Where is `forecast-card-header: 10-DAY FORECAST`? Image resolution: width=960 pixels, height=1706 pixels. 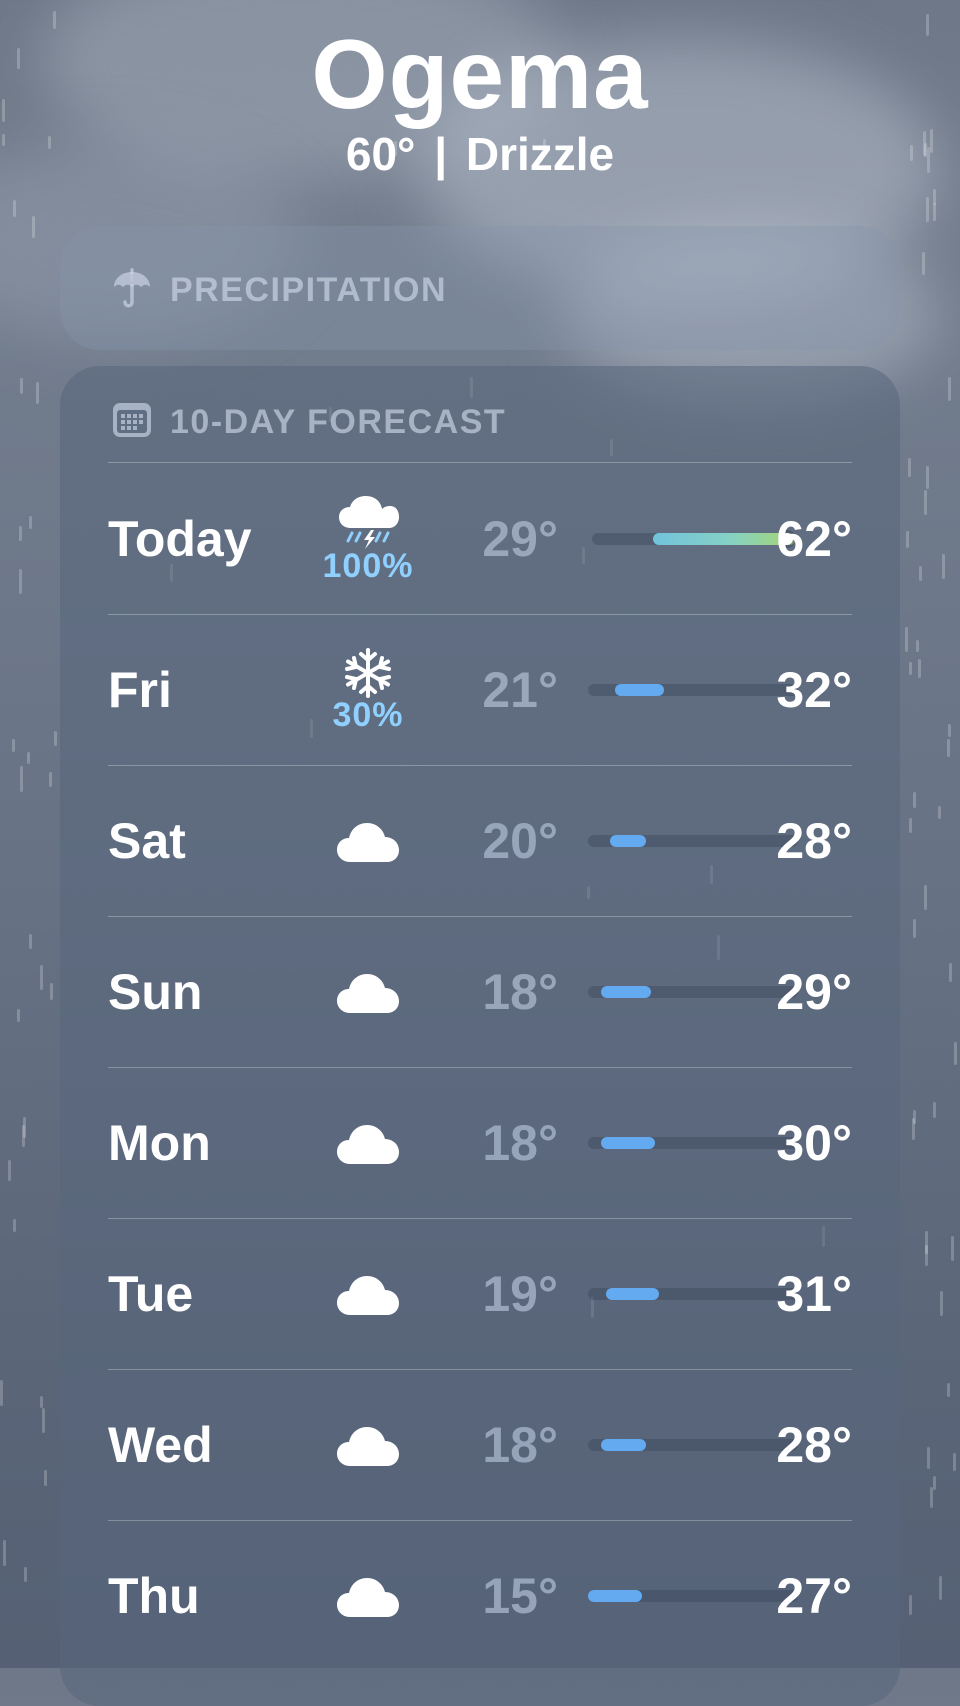
forecast-card-header: 10-DAY FORECAST is located at coordinates (309, 422).